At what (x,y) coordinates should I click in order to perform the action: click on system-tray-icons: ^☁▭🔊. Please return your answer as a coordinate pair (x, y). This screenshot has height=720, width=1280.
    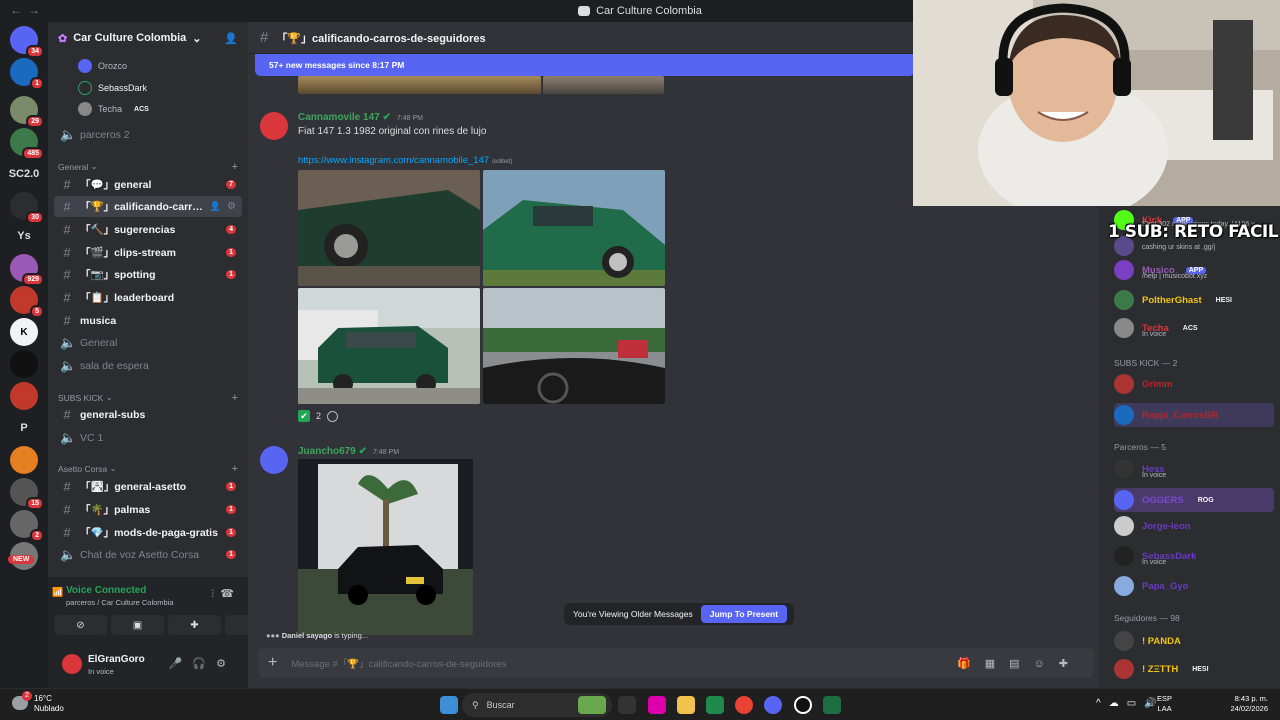
    Looking at the image, I should click on (1130, 703).